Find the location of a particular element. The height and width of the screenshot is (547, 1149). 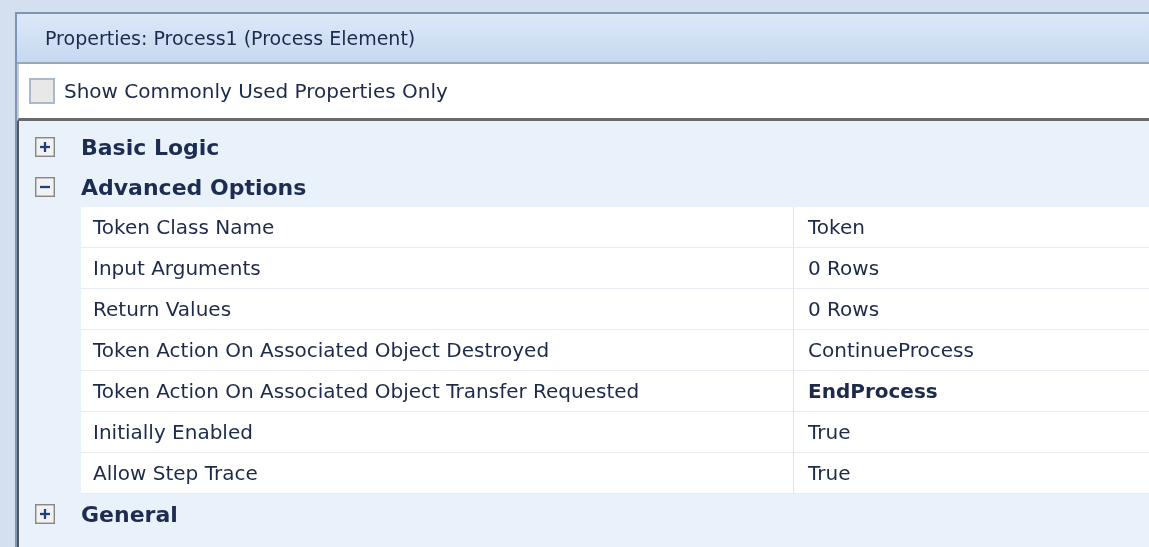

checkbox is located at coordinates (42, 91).